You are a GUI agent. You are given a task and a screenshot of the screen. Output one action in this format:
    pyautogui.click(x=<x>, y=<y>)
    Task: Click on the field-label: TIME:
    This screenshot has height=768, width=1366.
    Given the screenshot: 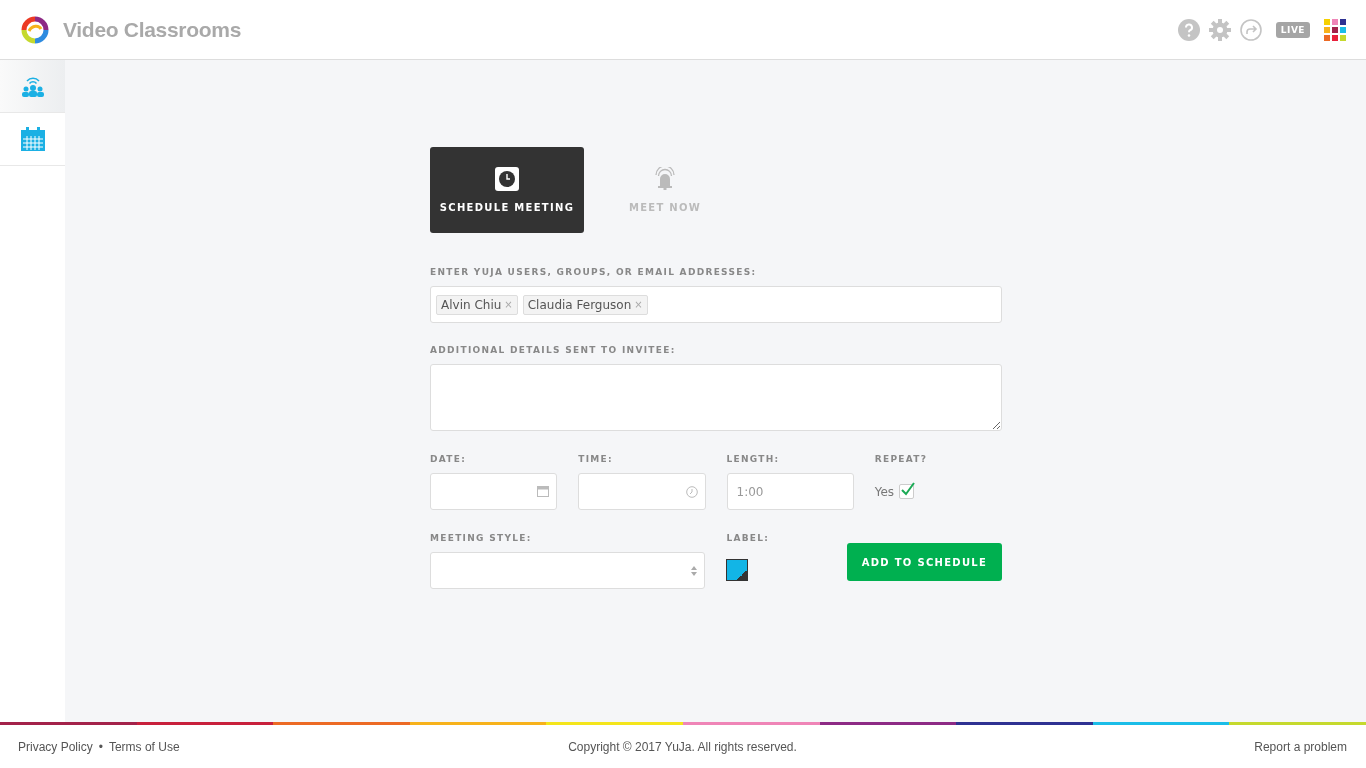 What is the action you would take?
    pyautogui.click(x=596, y=459)
    